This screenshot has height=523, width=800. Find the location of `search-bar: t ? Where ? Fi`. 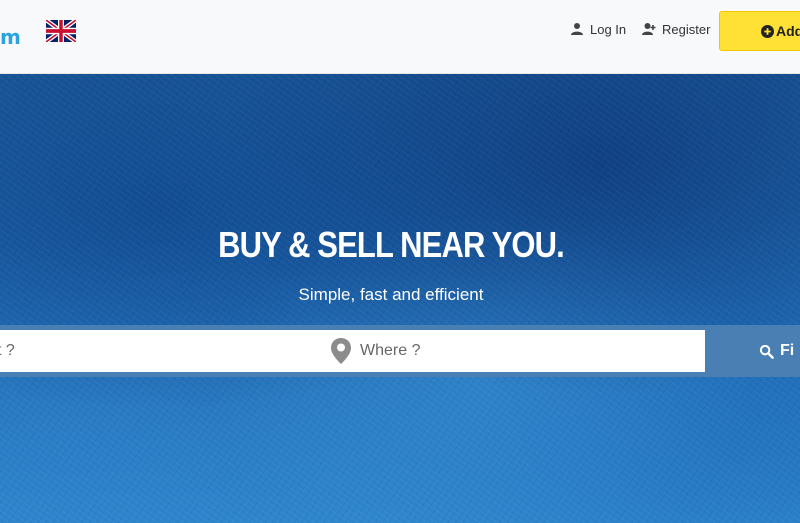

search-bar: t ? Where ? Fi is located at coordinates (400, 351).